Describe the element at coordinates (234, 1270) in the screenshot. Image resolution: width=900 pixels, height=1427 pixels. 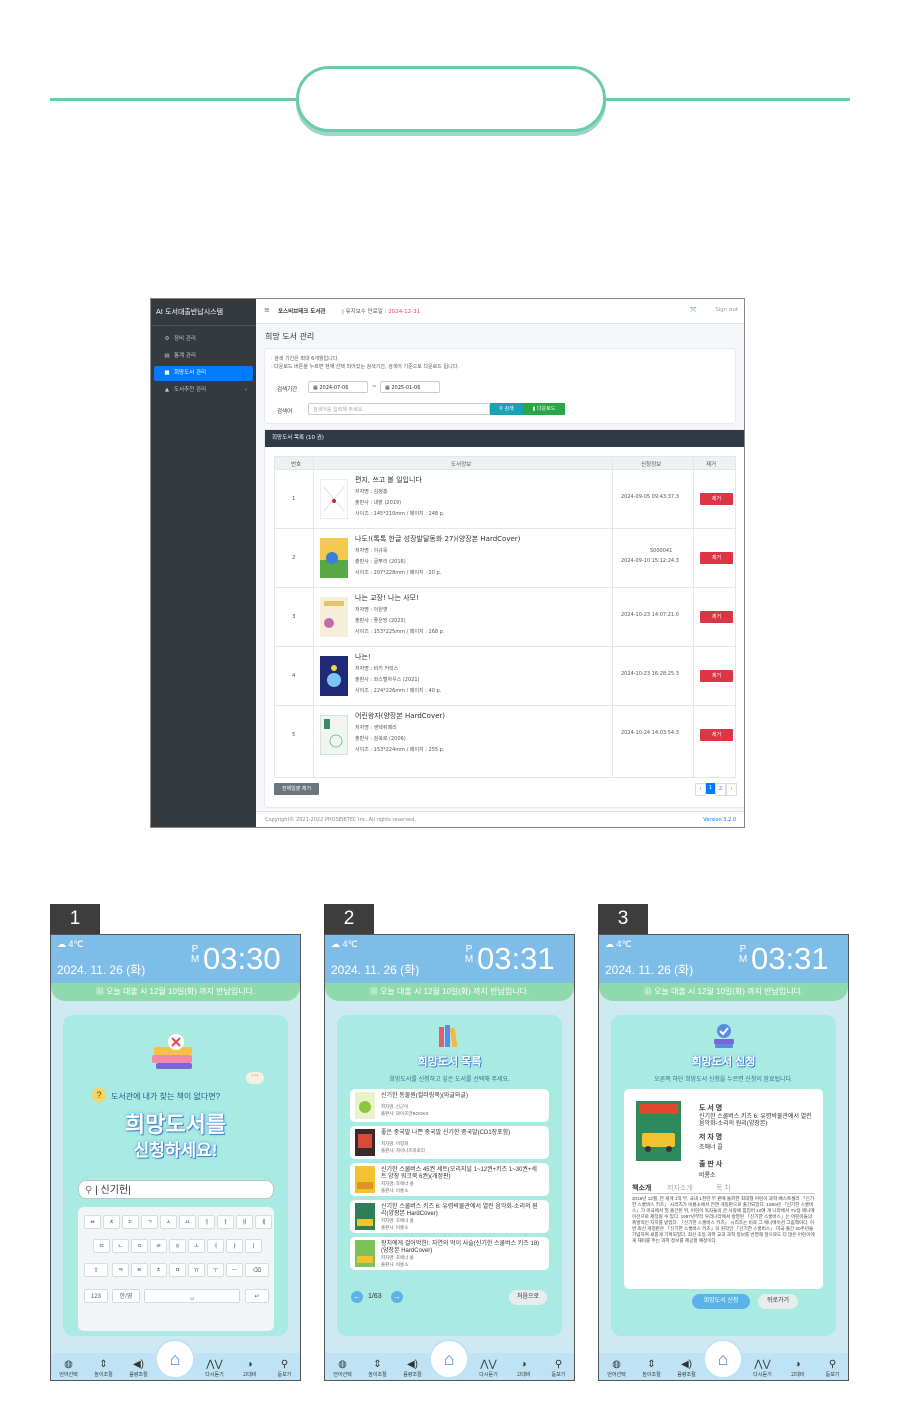
I see `keyboard-key: ㅡ` at that location.